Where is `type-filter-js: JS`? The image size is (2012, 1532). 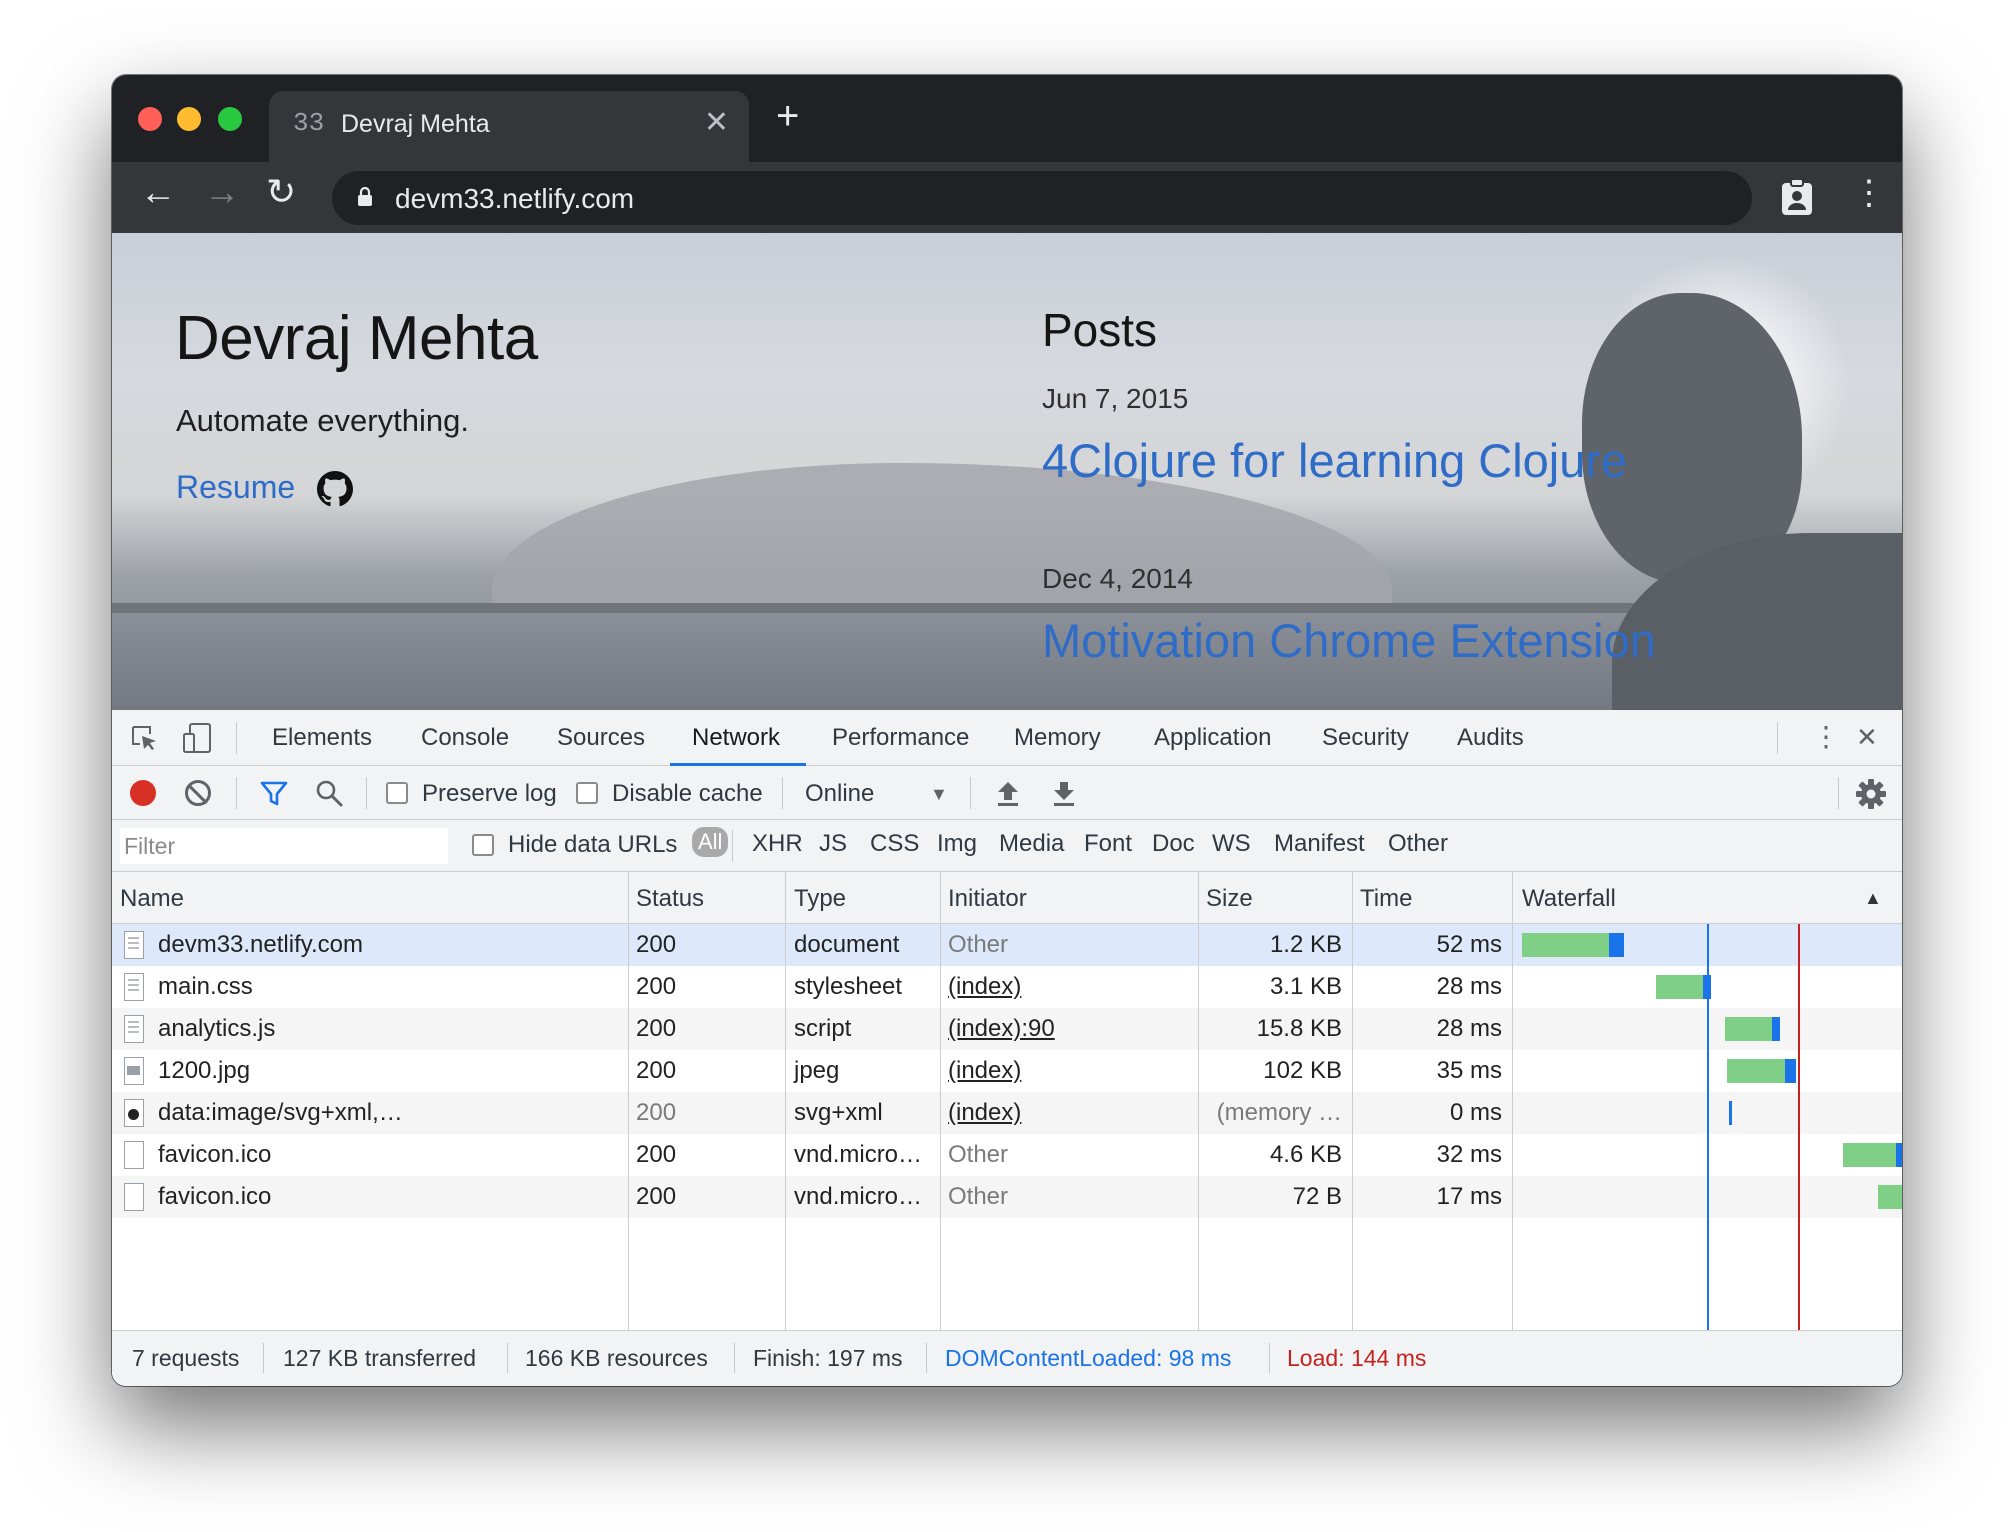 type-filter-js: JS is located at coordinates (833, 844).